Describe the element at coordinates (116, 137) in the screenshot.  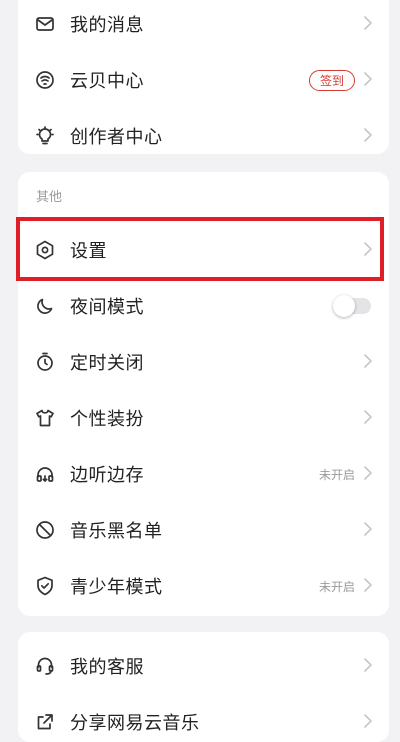
I see `menu-item-label: 创作者中心` at that location.